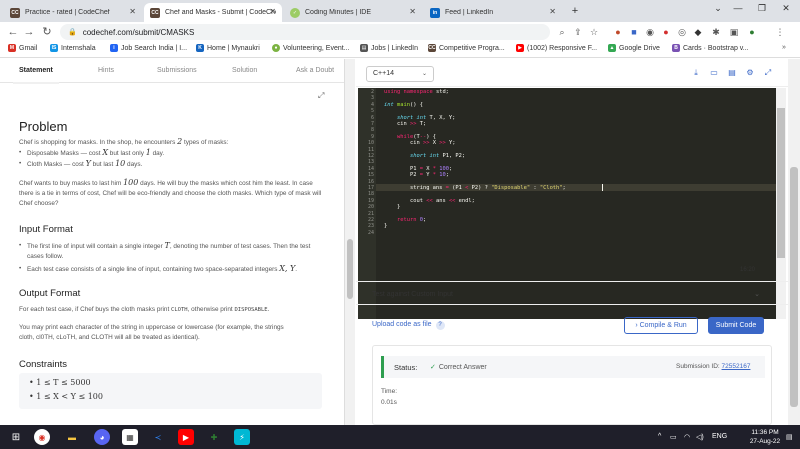 The image size is (800, 449). I want to click on chrome-icon: ◉, so click(42, 437).